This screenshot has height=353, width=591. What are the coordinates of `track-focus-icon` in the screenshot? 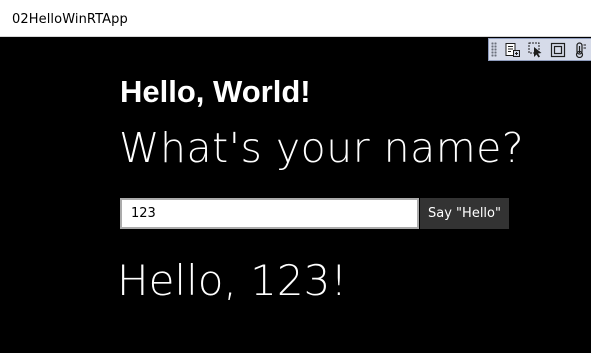 It's located at (581, 49).